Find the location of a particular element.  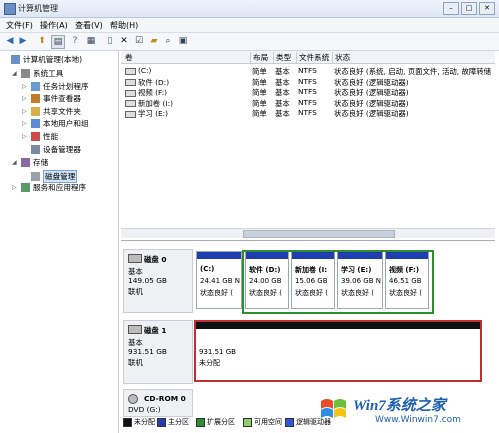

folder-icon is located at coordinates (35, 111).